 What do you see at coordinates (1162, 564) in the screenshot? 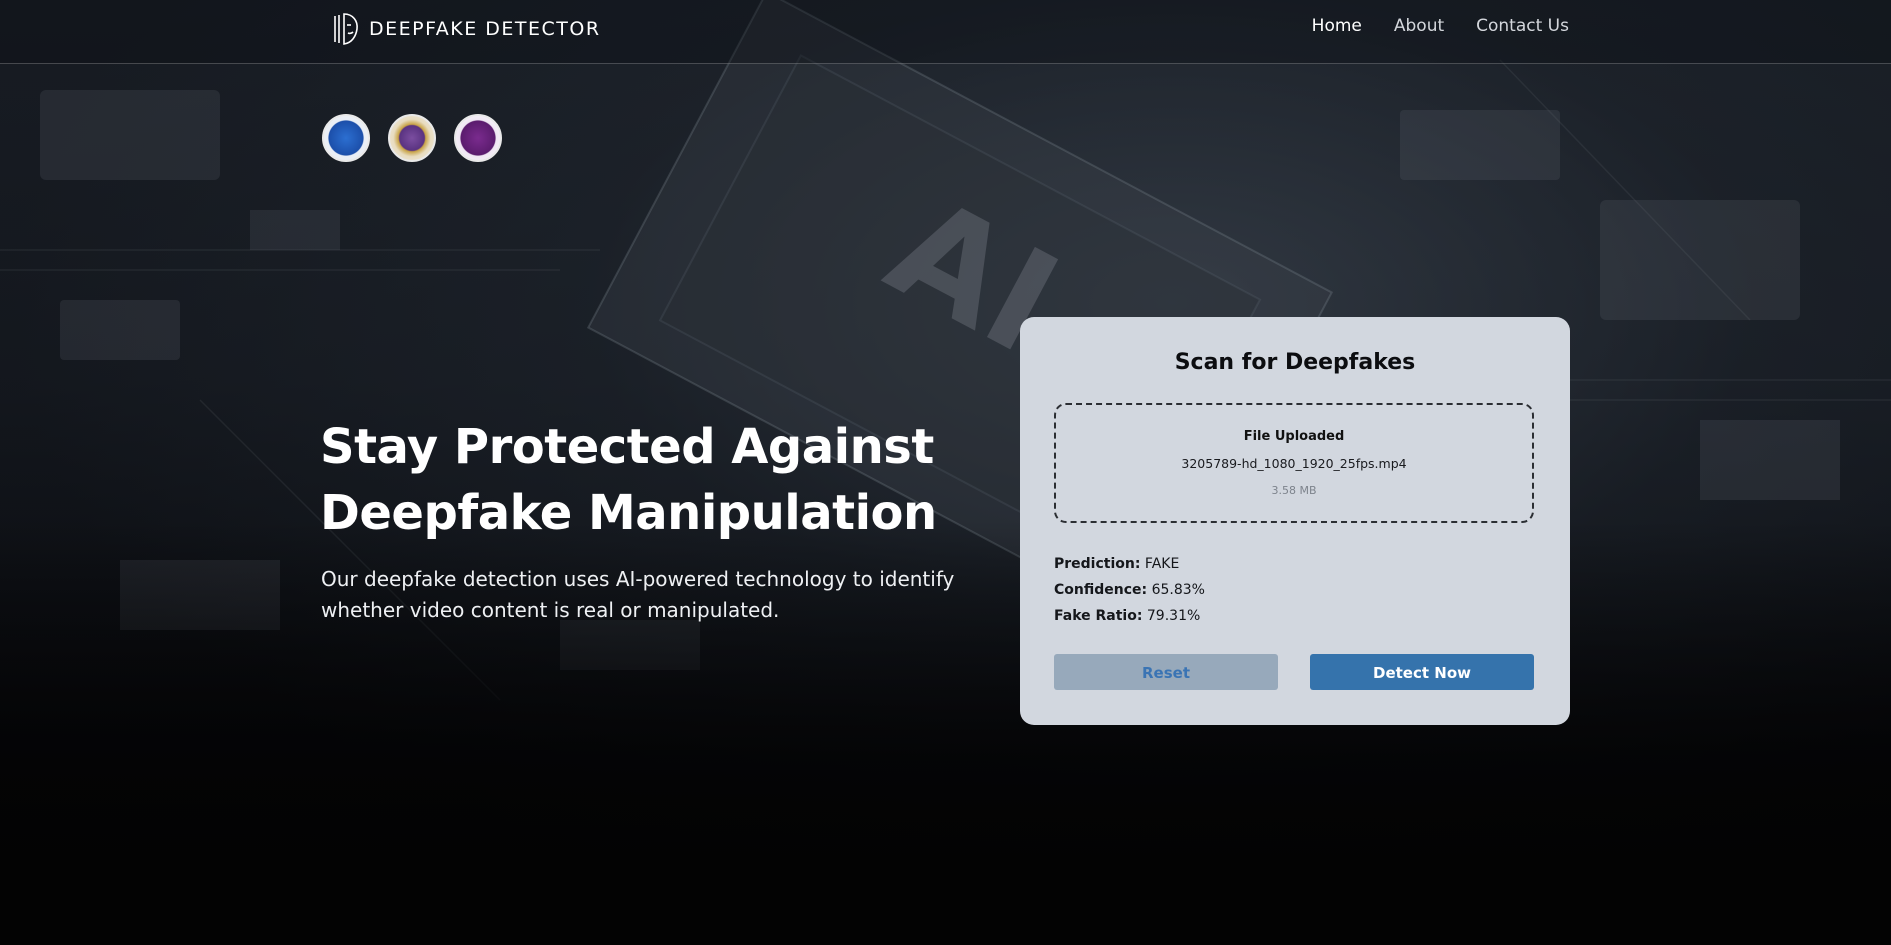
I see `prediction-value: FAKE` at bounding box center [1162, 564].